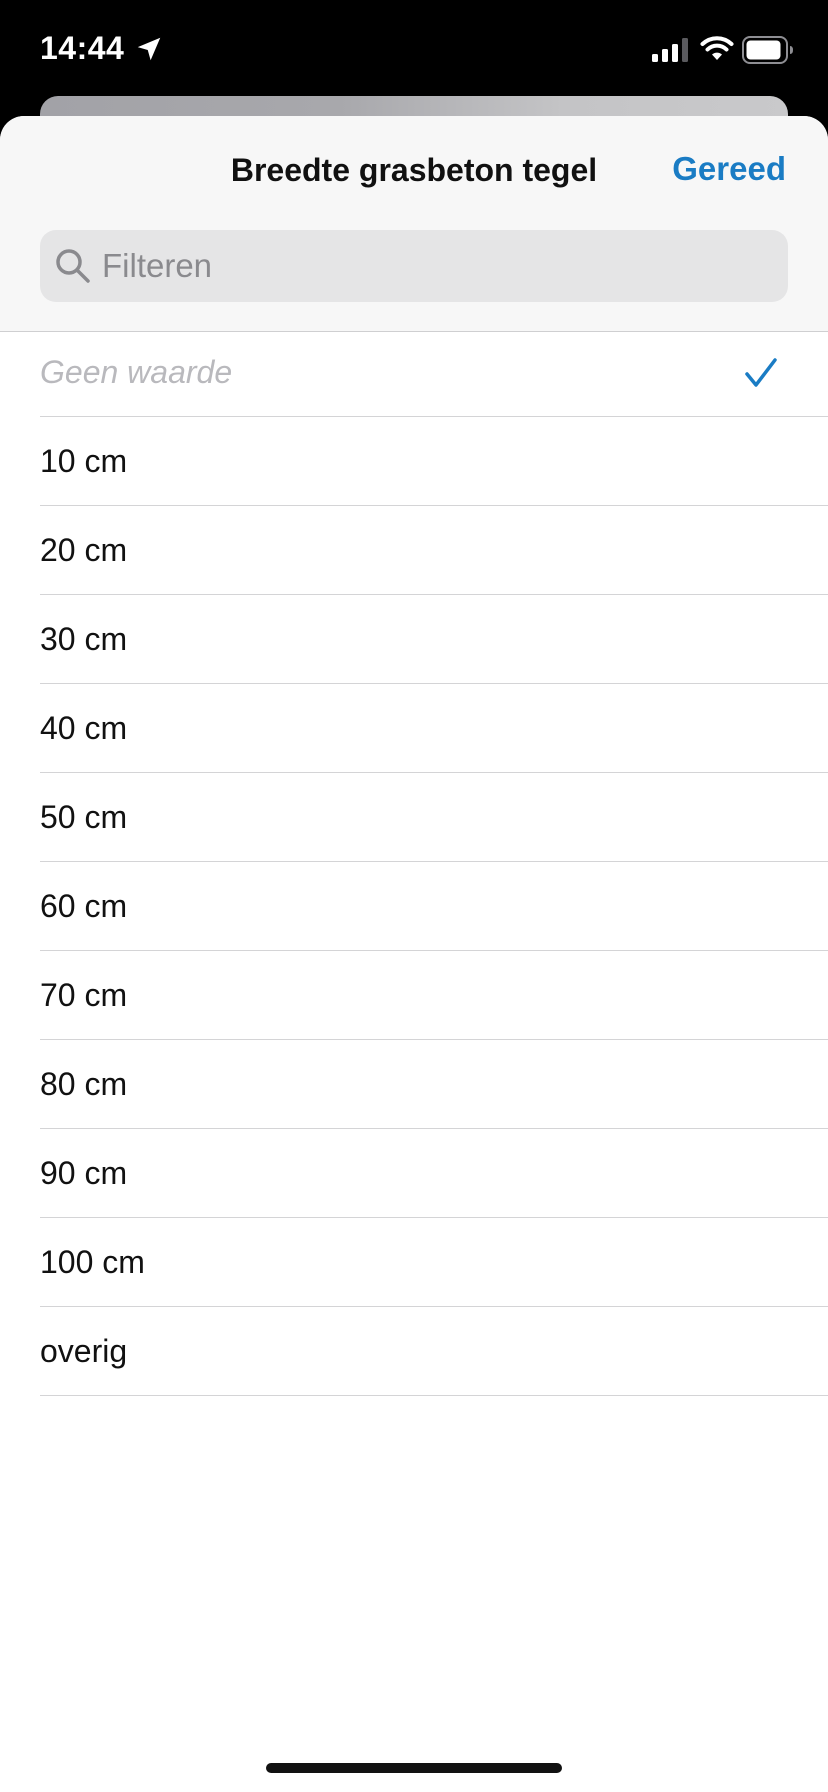 This screenshot has height=1792, width=828. What do you see at coordinates (414, 224) in the screenshot?
I see `sheet-header: Breedte grasbeton tegel Gereed` at bounding box center [414, 224].